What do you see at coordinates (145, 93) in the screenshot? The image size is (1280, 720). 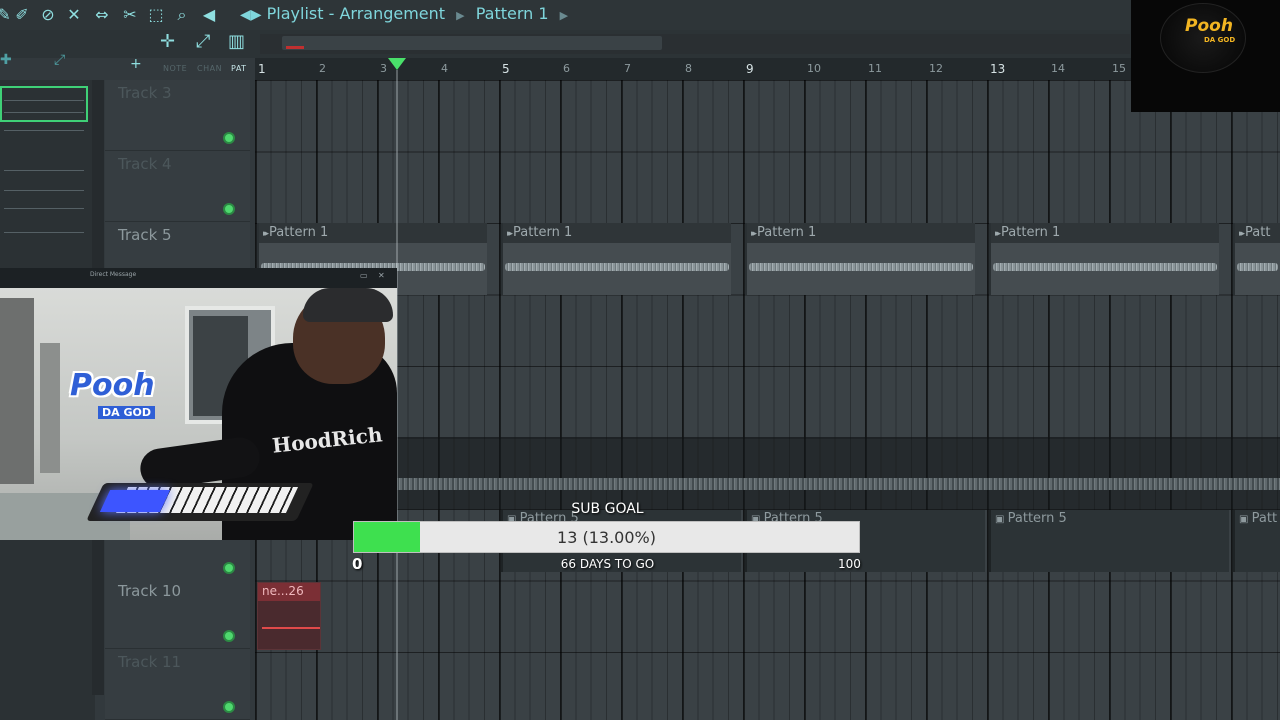 I see `track-name: Track 3` at bounding box center [145, 93].